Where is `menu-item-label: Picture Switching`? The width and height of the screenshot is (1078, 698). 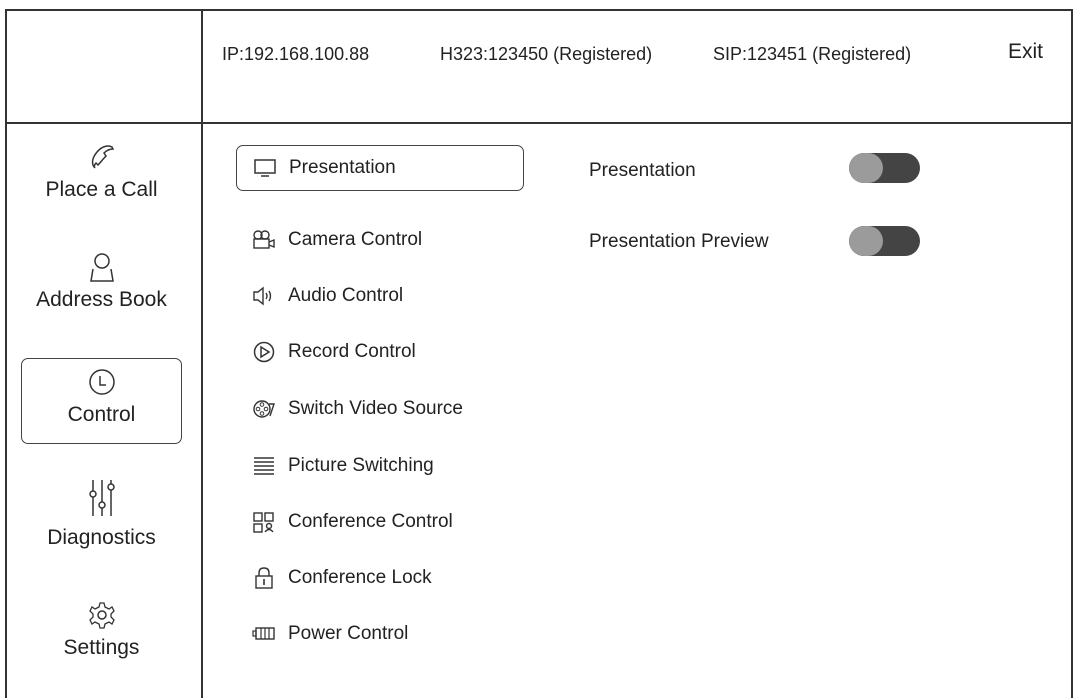
menu-item-label: Picture Switching is located at coordinates (361, 465).